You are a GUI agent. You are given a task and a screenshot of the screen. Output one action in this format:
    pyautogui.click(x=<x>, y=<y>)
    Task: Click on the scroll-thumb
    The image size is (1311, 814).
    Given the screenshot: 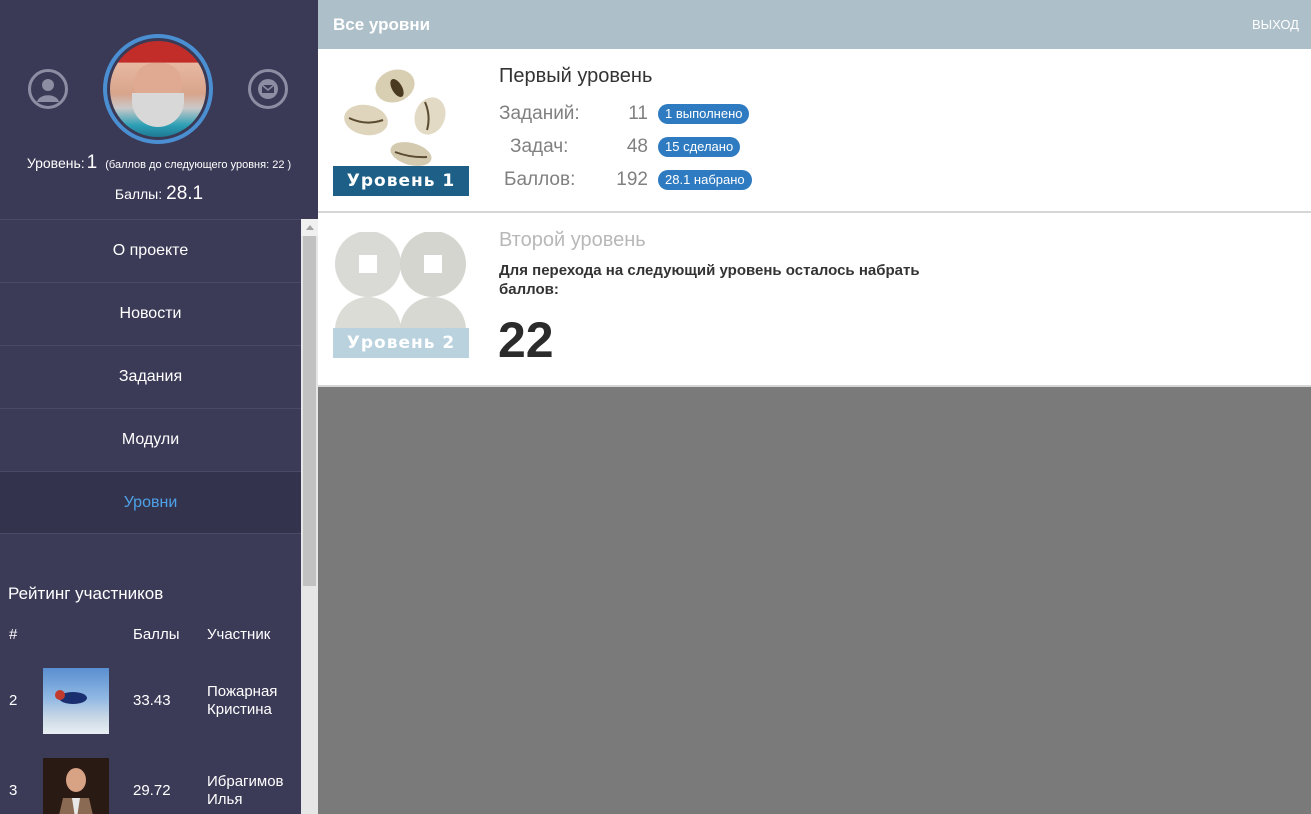 What is the action you would take?
    pyautogui.click(x=309, y=411)
    